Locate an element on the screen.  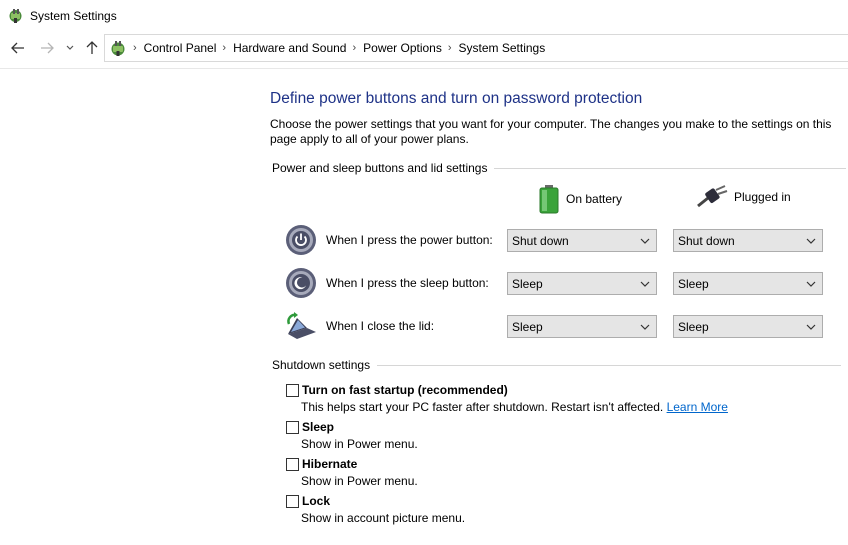
sleep-checkbox is located at coordinates (292, 427).